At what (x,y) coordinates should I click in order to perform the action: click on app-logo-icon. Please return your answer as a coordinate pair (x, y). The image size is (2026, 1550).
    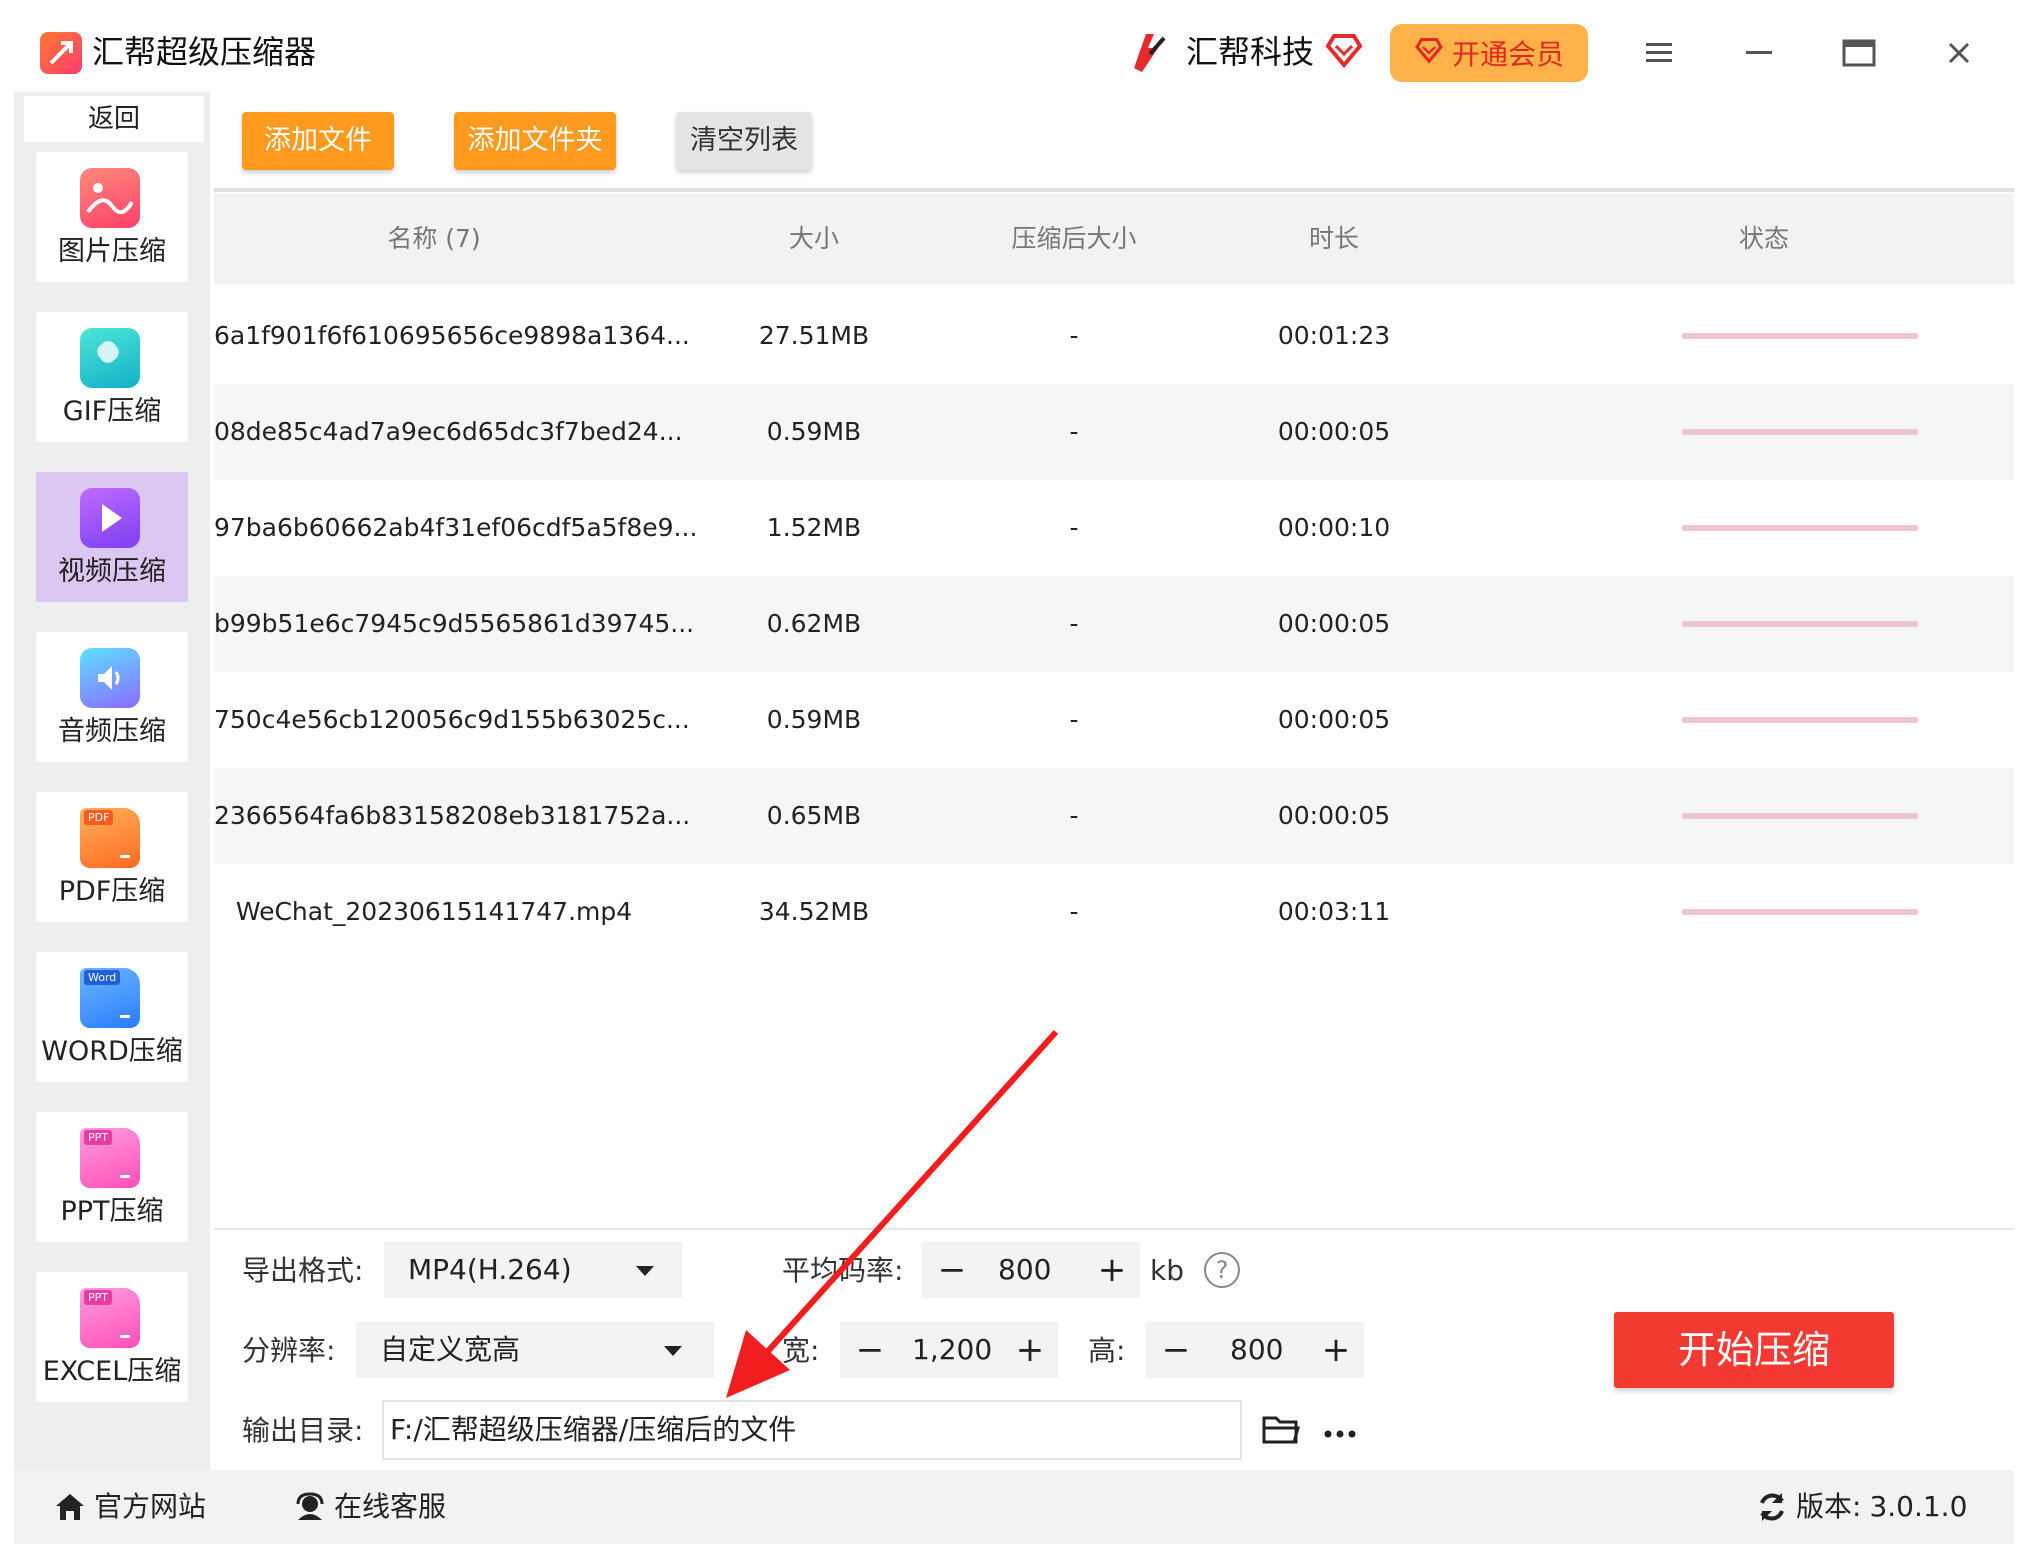
    Looking at the image, I should click on (61, 53).